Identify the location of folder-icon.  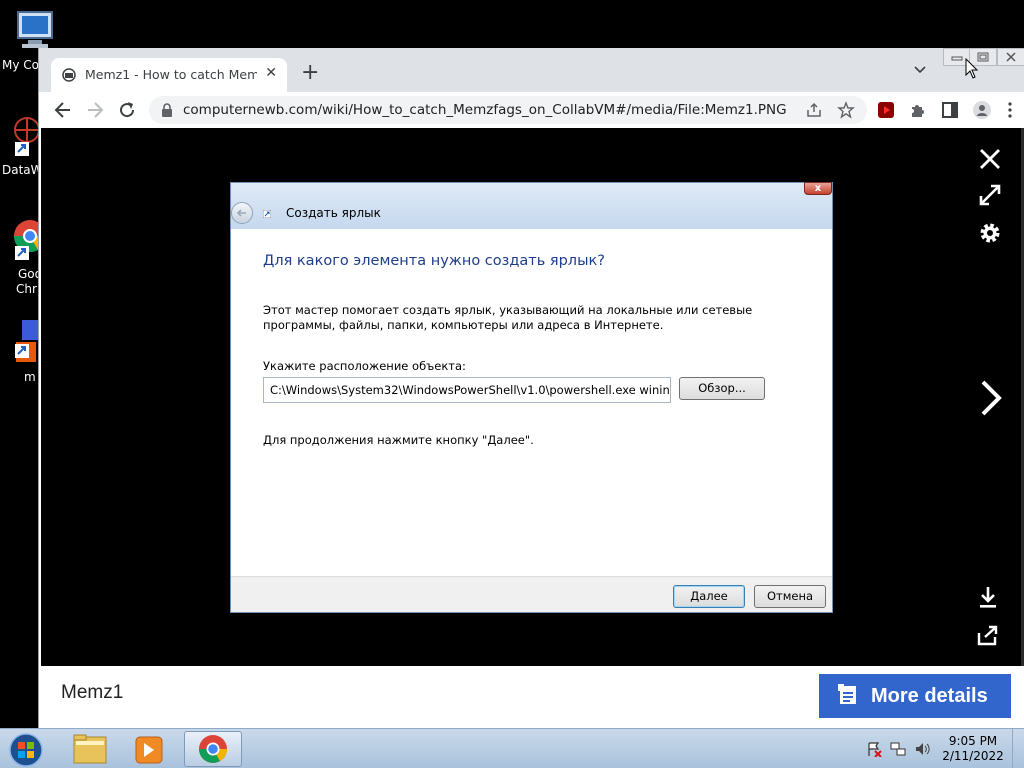
(90, 749).